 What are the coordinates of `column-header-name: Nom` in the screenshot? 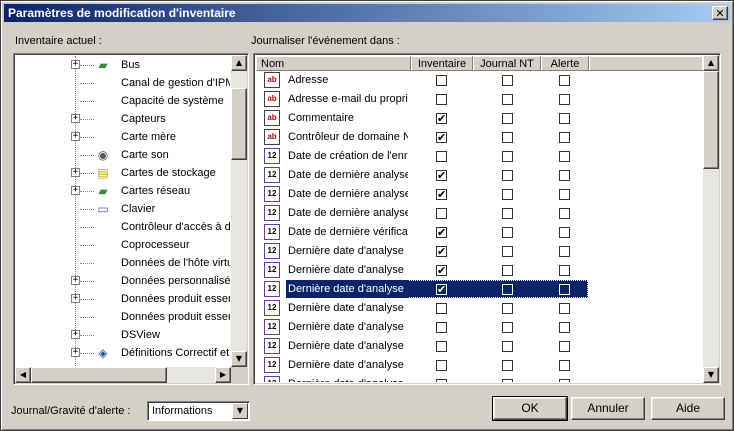 It's located at (333, 63).